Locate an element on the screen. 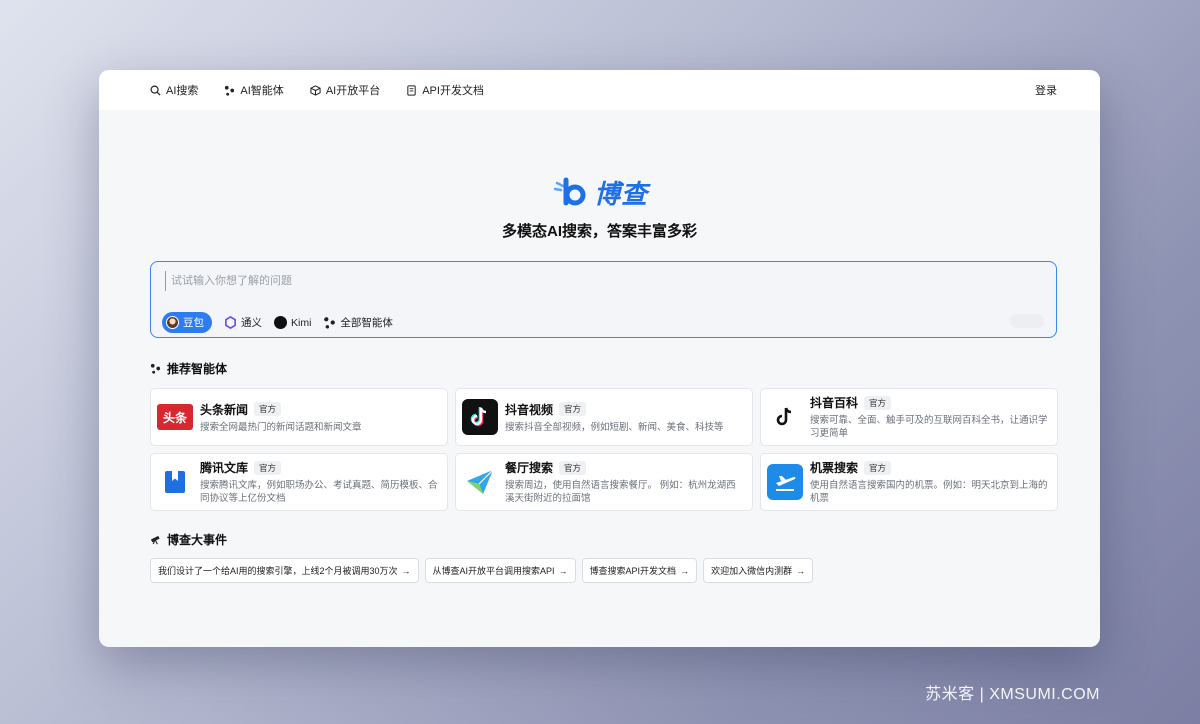 The height and width of the screenshot is (724, 1200). restaurant-logo-icon is located at coordinates (480, 482).